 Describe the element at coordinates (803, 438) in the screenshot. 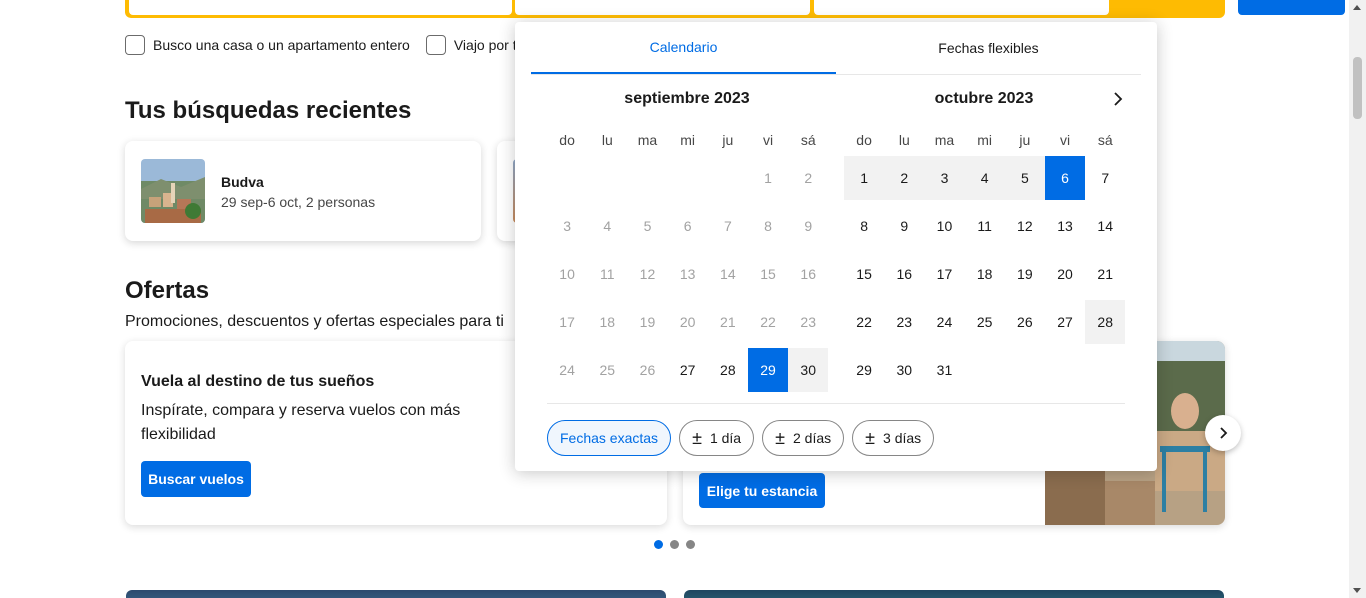

I see `plus-minus-2-days-pill: ± 2 días` at that location.